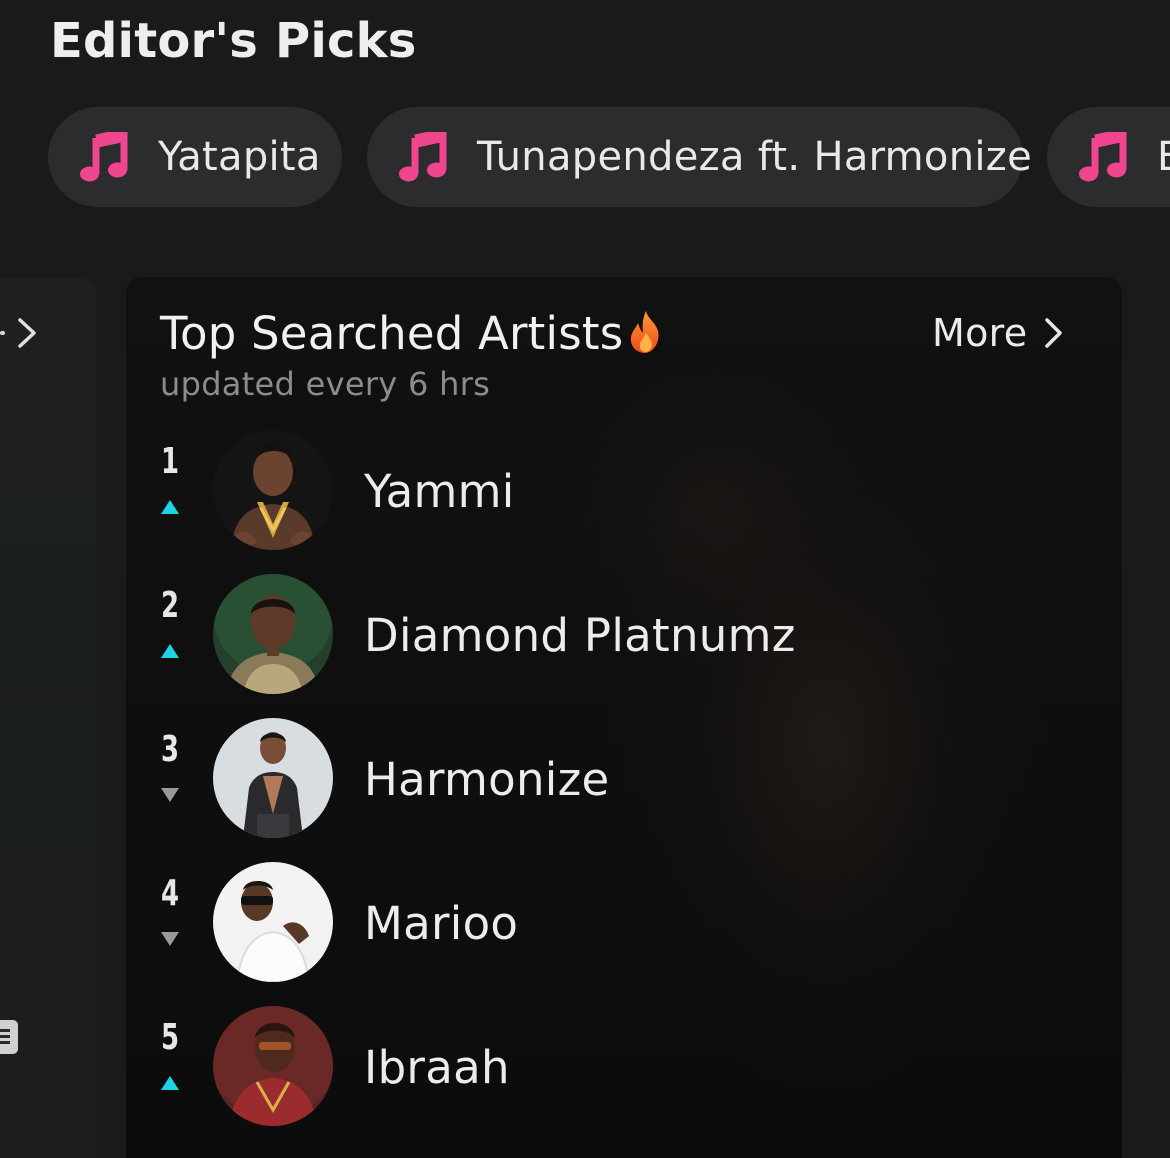 The width and height of the screenshot is (1170, 1158). I want to click on rank-number: 5, so click(170, 1037).